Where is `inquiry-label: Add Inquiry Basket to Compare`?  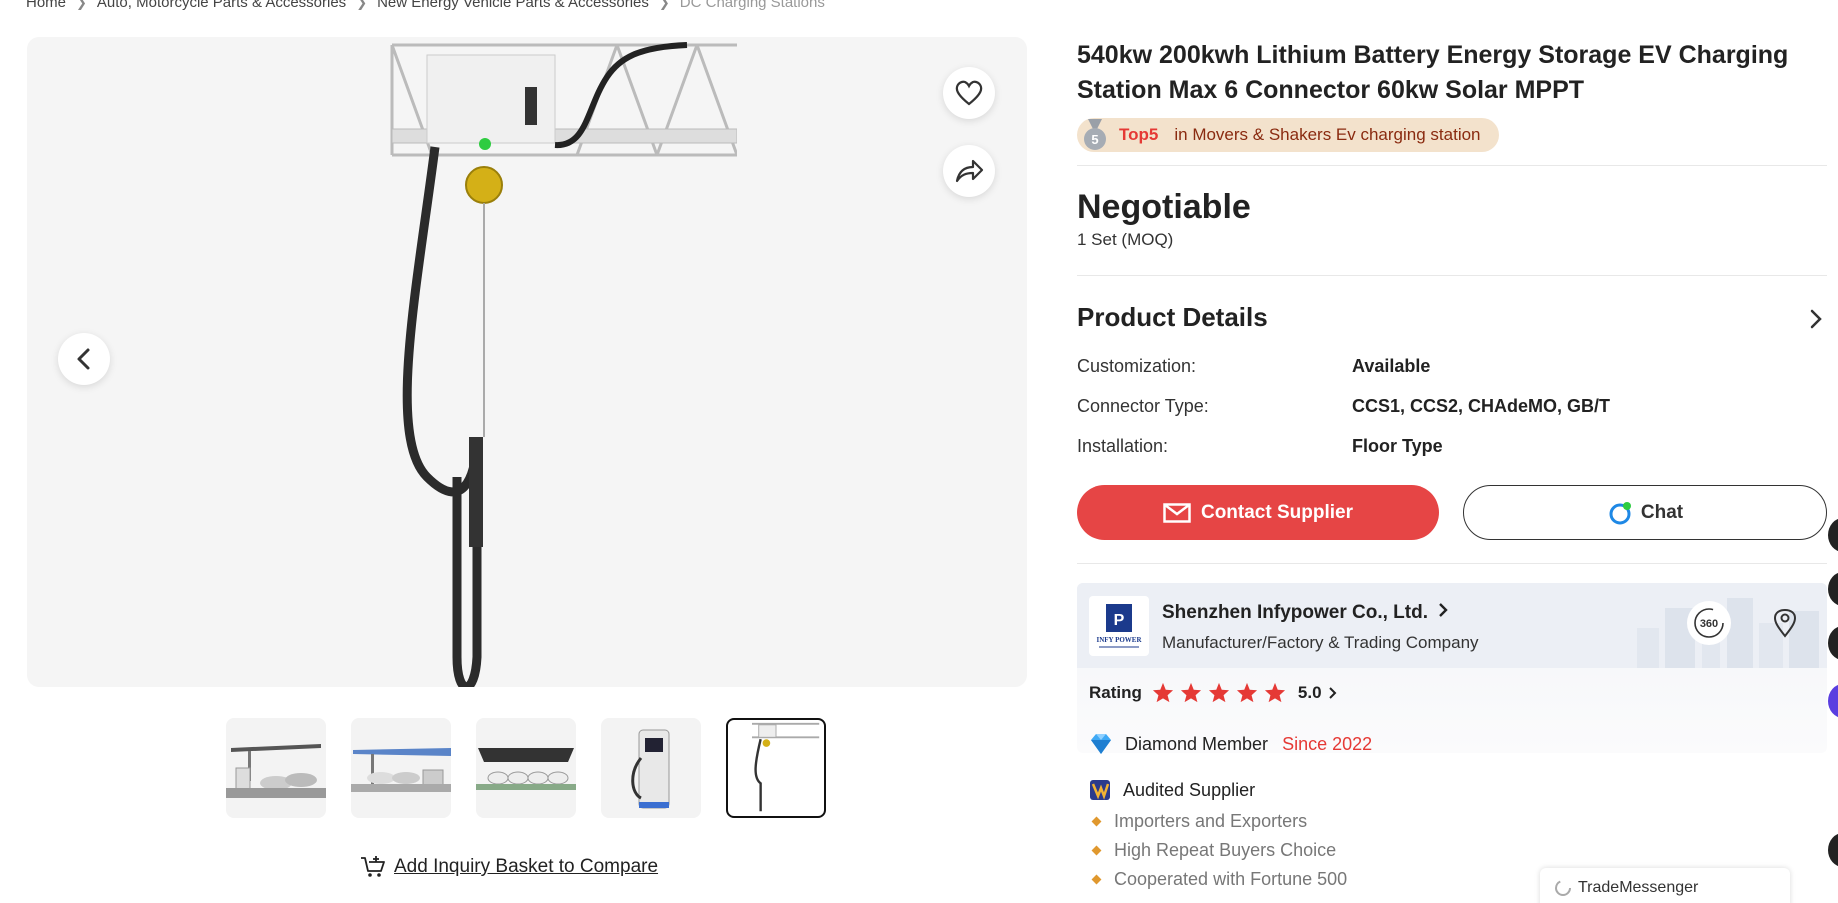 inquiry-label: Add Inquiry Basket to Compare is located at coordinates (526, 866).